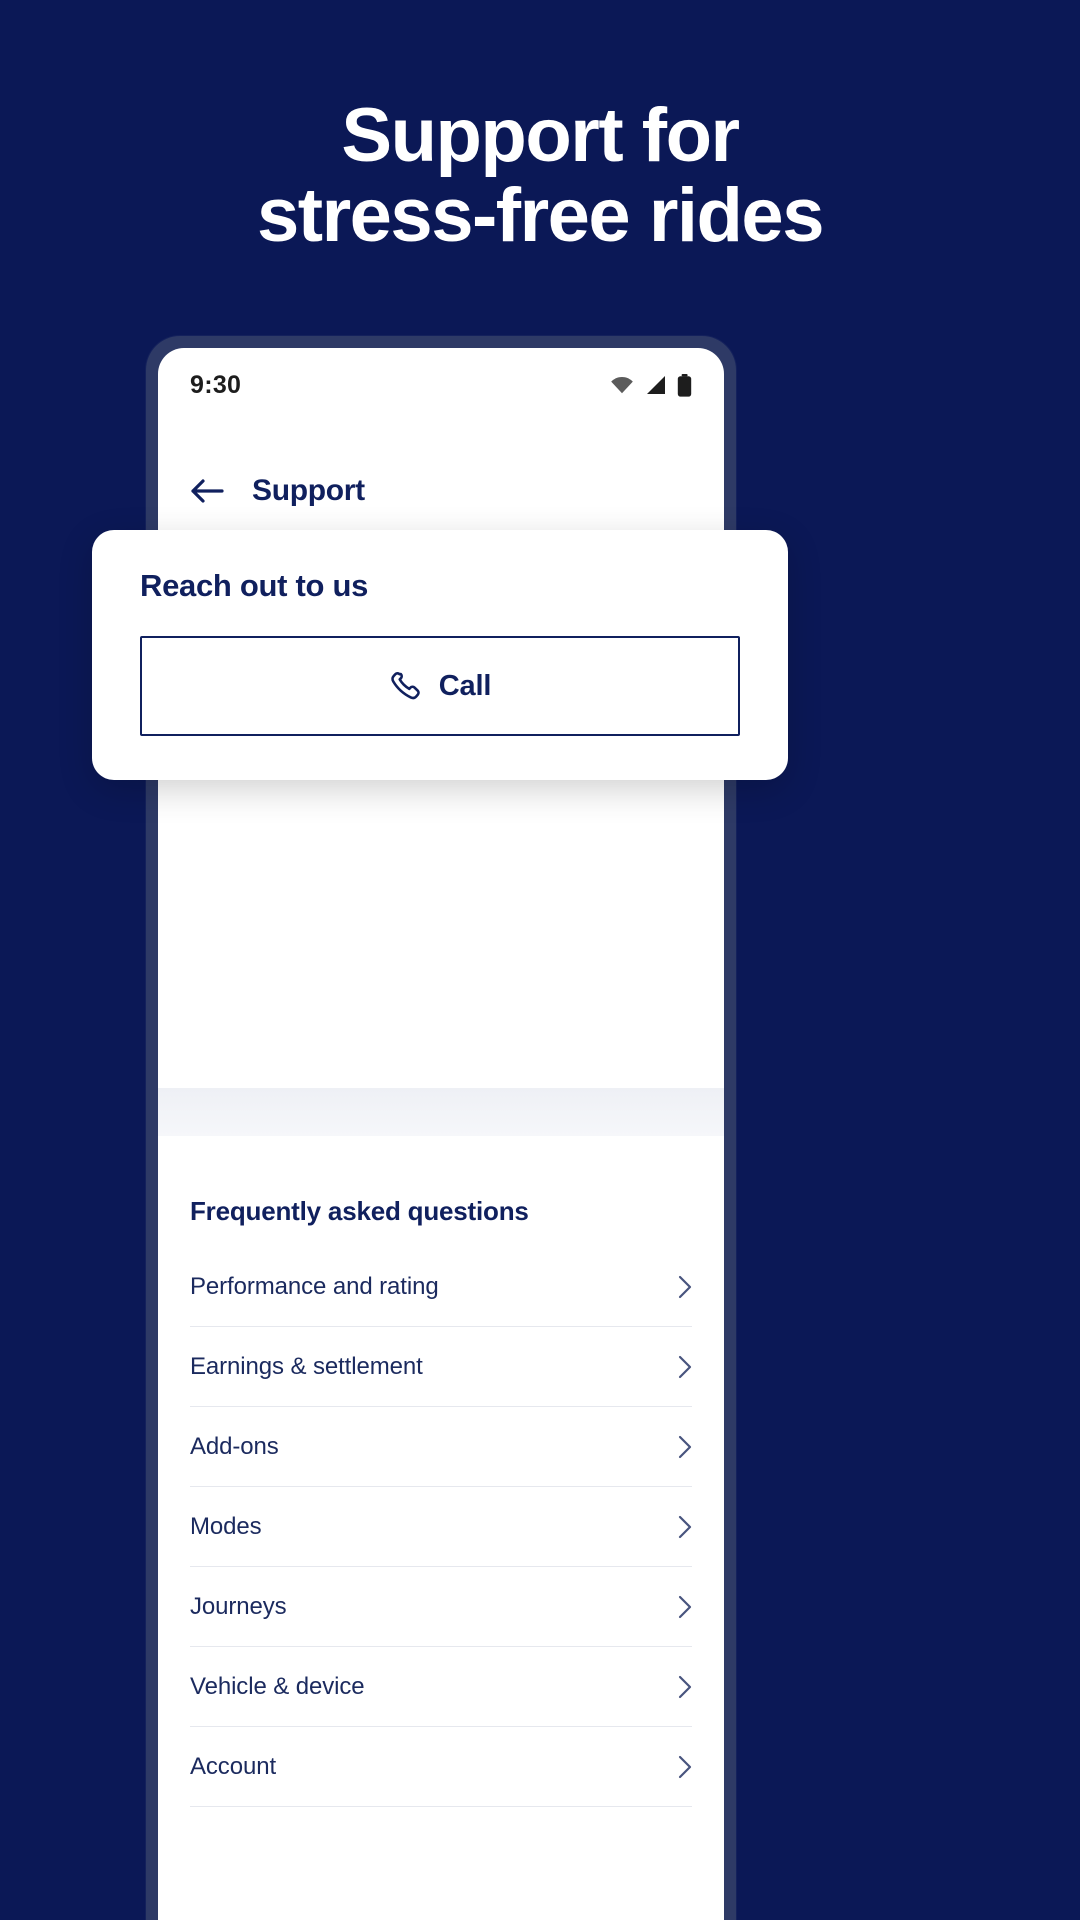  What do you see at coordinates (684, 385) in the screenshot?
I see `battery-icon` at bounding box center [684, 385].